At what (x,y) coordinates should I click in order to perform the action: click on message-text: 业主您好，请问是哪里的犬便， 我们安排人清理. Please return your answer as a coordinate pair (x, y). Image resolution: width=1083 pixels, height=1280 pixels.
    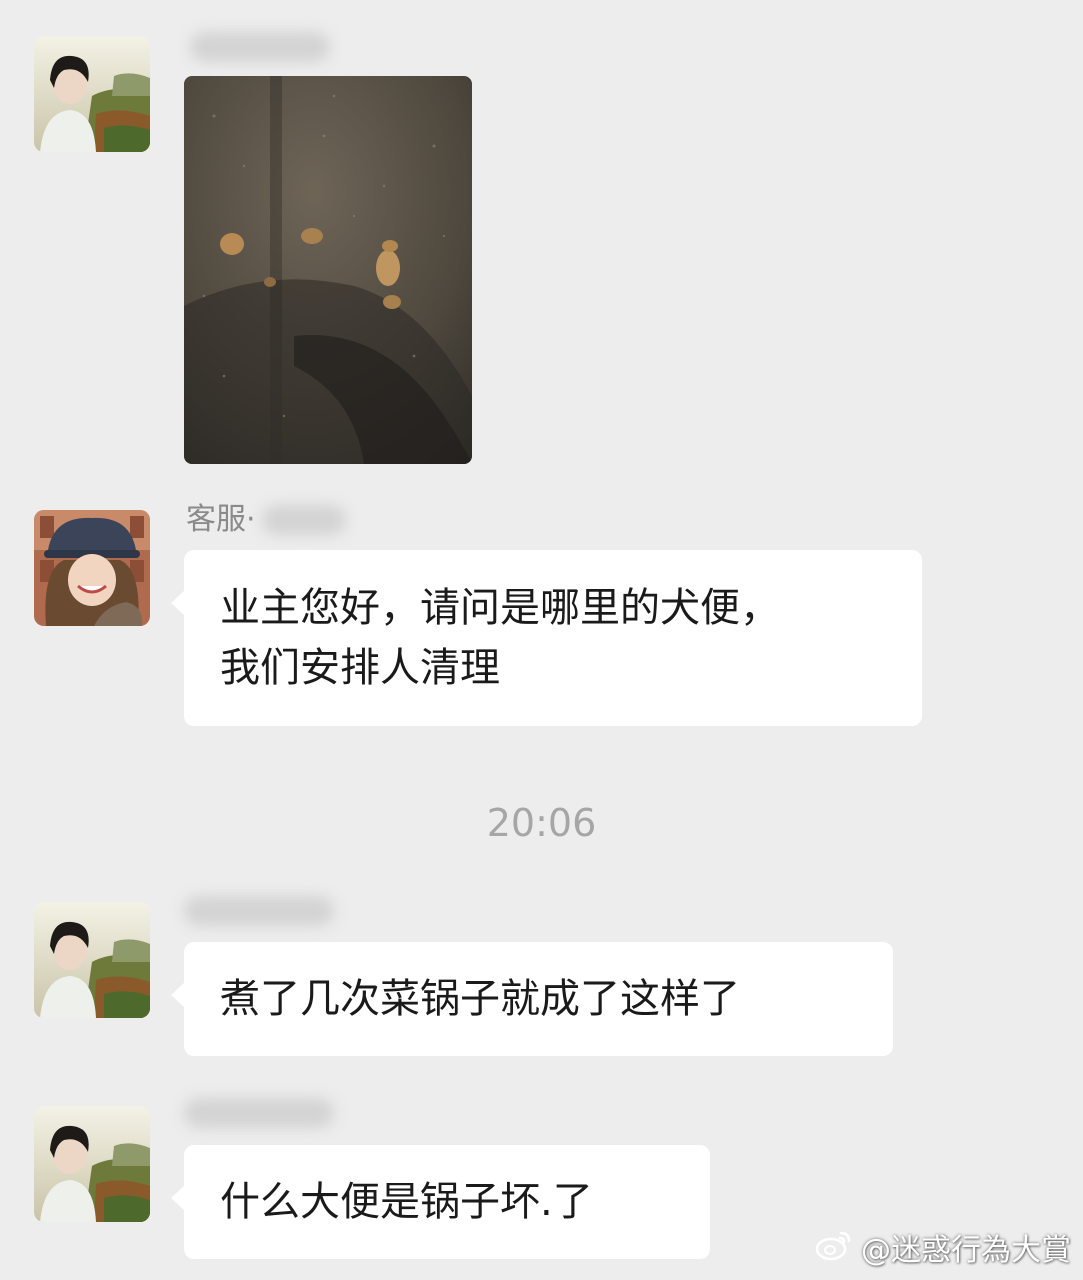
    Looking at the image, I should click on (500, 638).